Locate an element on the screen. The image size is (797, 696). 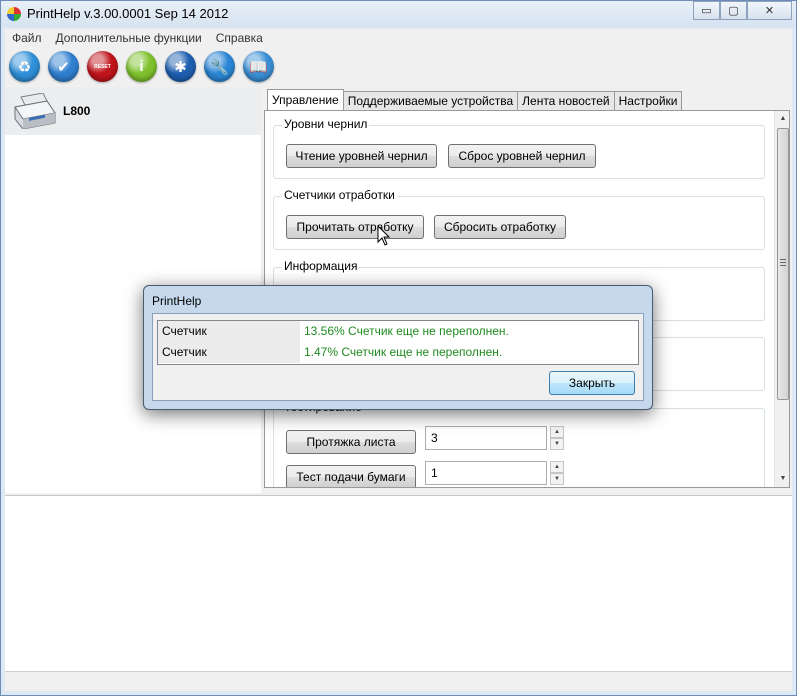
paper-feed-spinner: ▲ ▼ is located at coordinates (557, 473).